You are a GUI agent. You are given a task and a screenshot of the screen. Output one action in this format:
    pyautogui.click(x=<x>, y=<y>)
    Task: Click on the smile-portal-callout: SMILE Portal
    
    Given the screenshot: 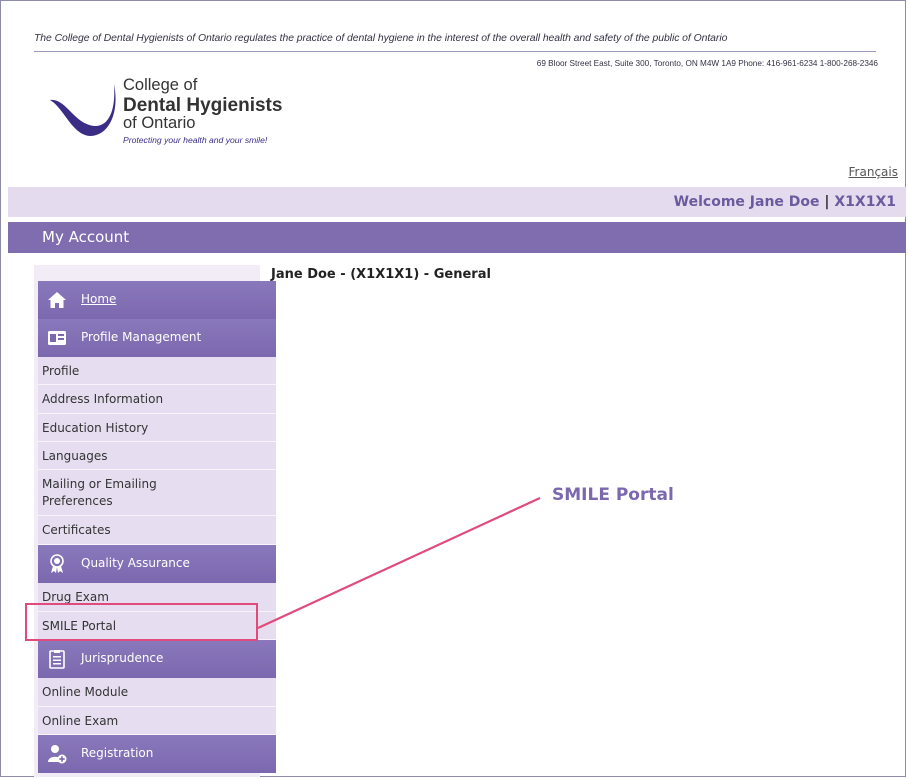 What is the action you would take?
    pyautogui.click(x=613, y=495)
    